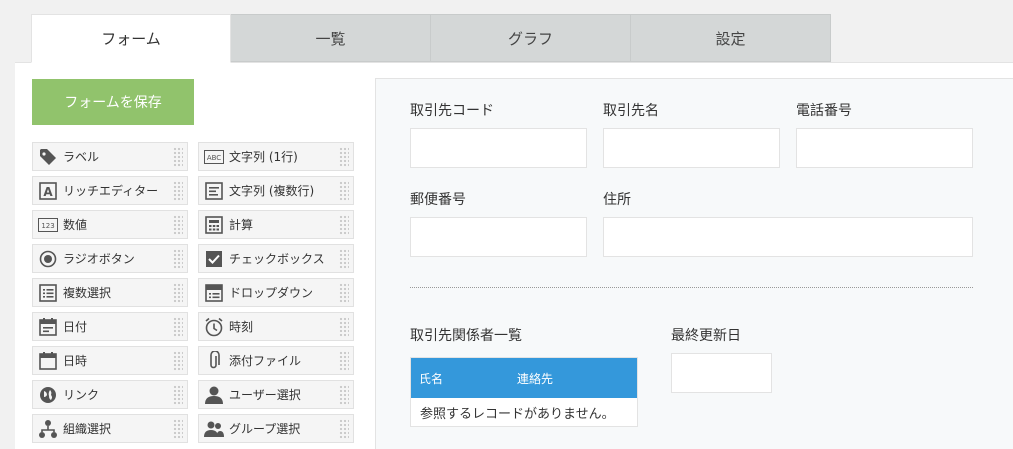  I want to click on group-icon, so click(214, 429).